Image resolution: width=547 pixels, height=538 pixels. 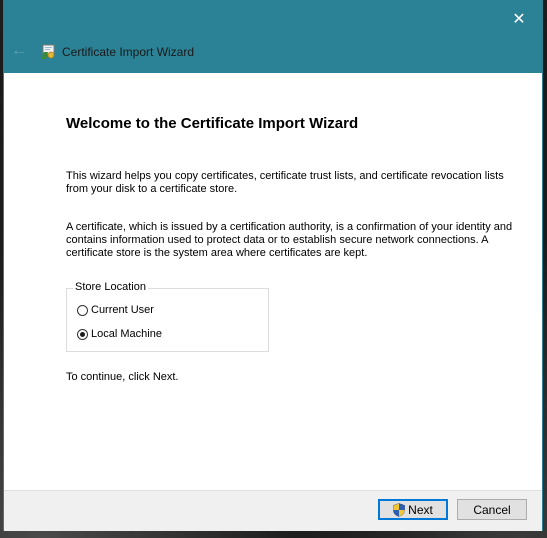 What do you see at coordinates (273, 510) in the screenshot?
I see `button-bar: Next Cancel` at bounding box center [273, 510].